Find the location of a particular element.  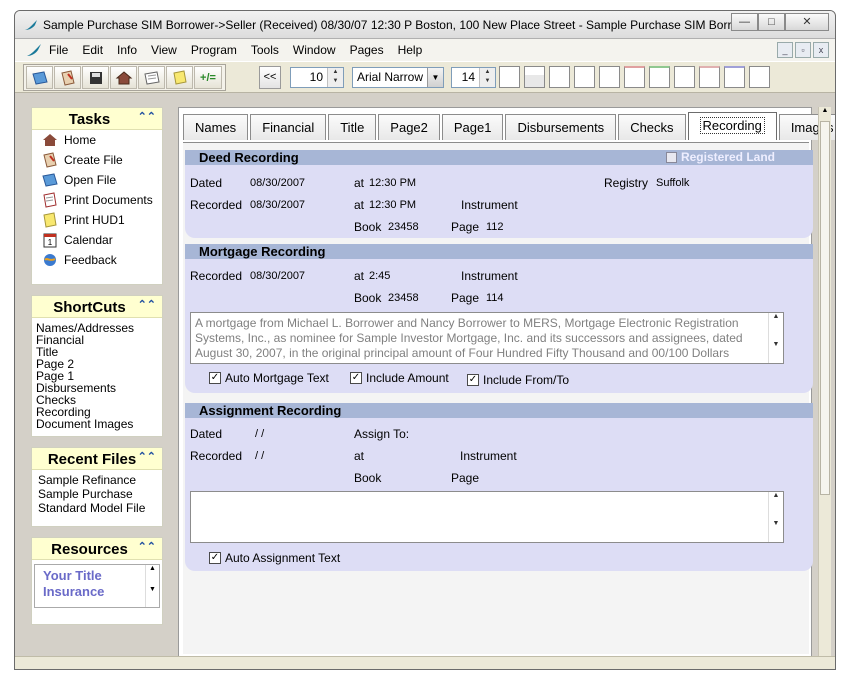

maximize-button: □ is located at coordinates (771, 22).